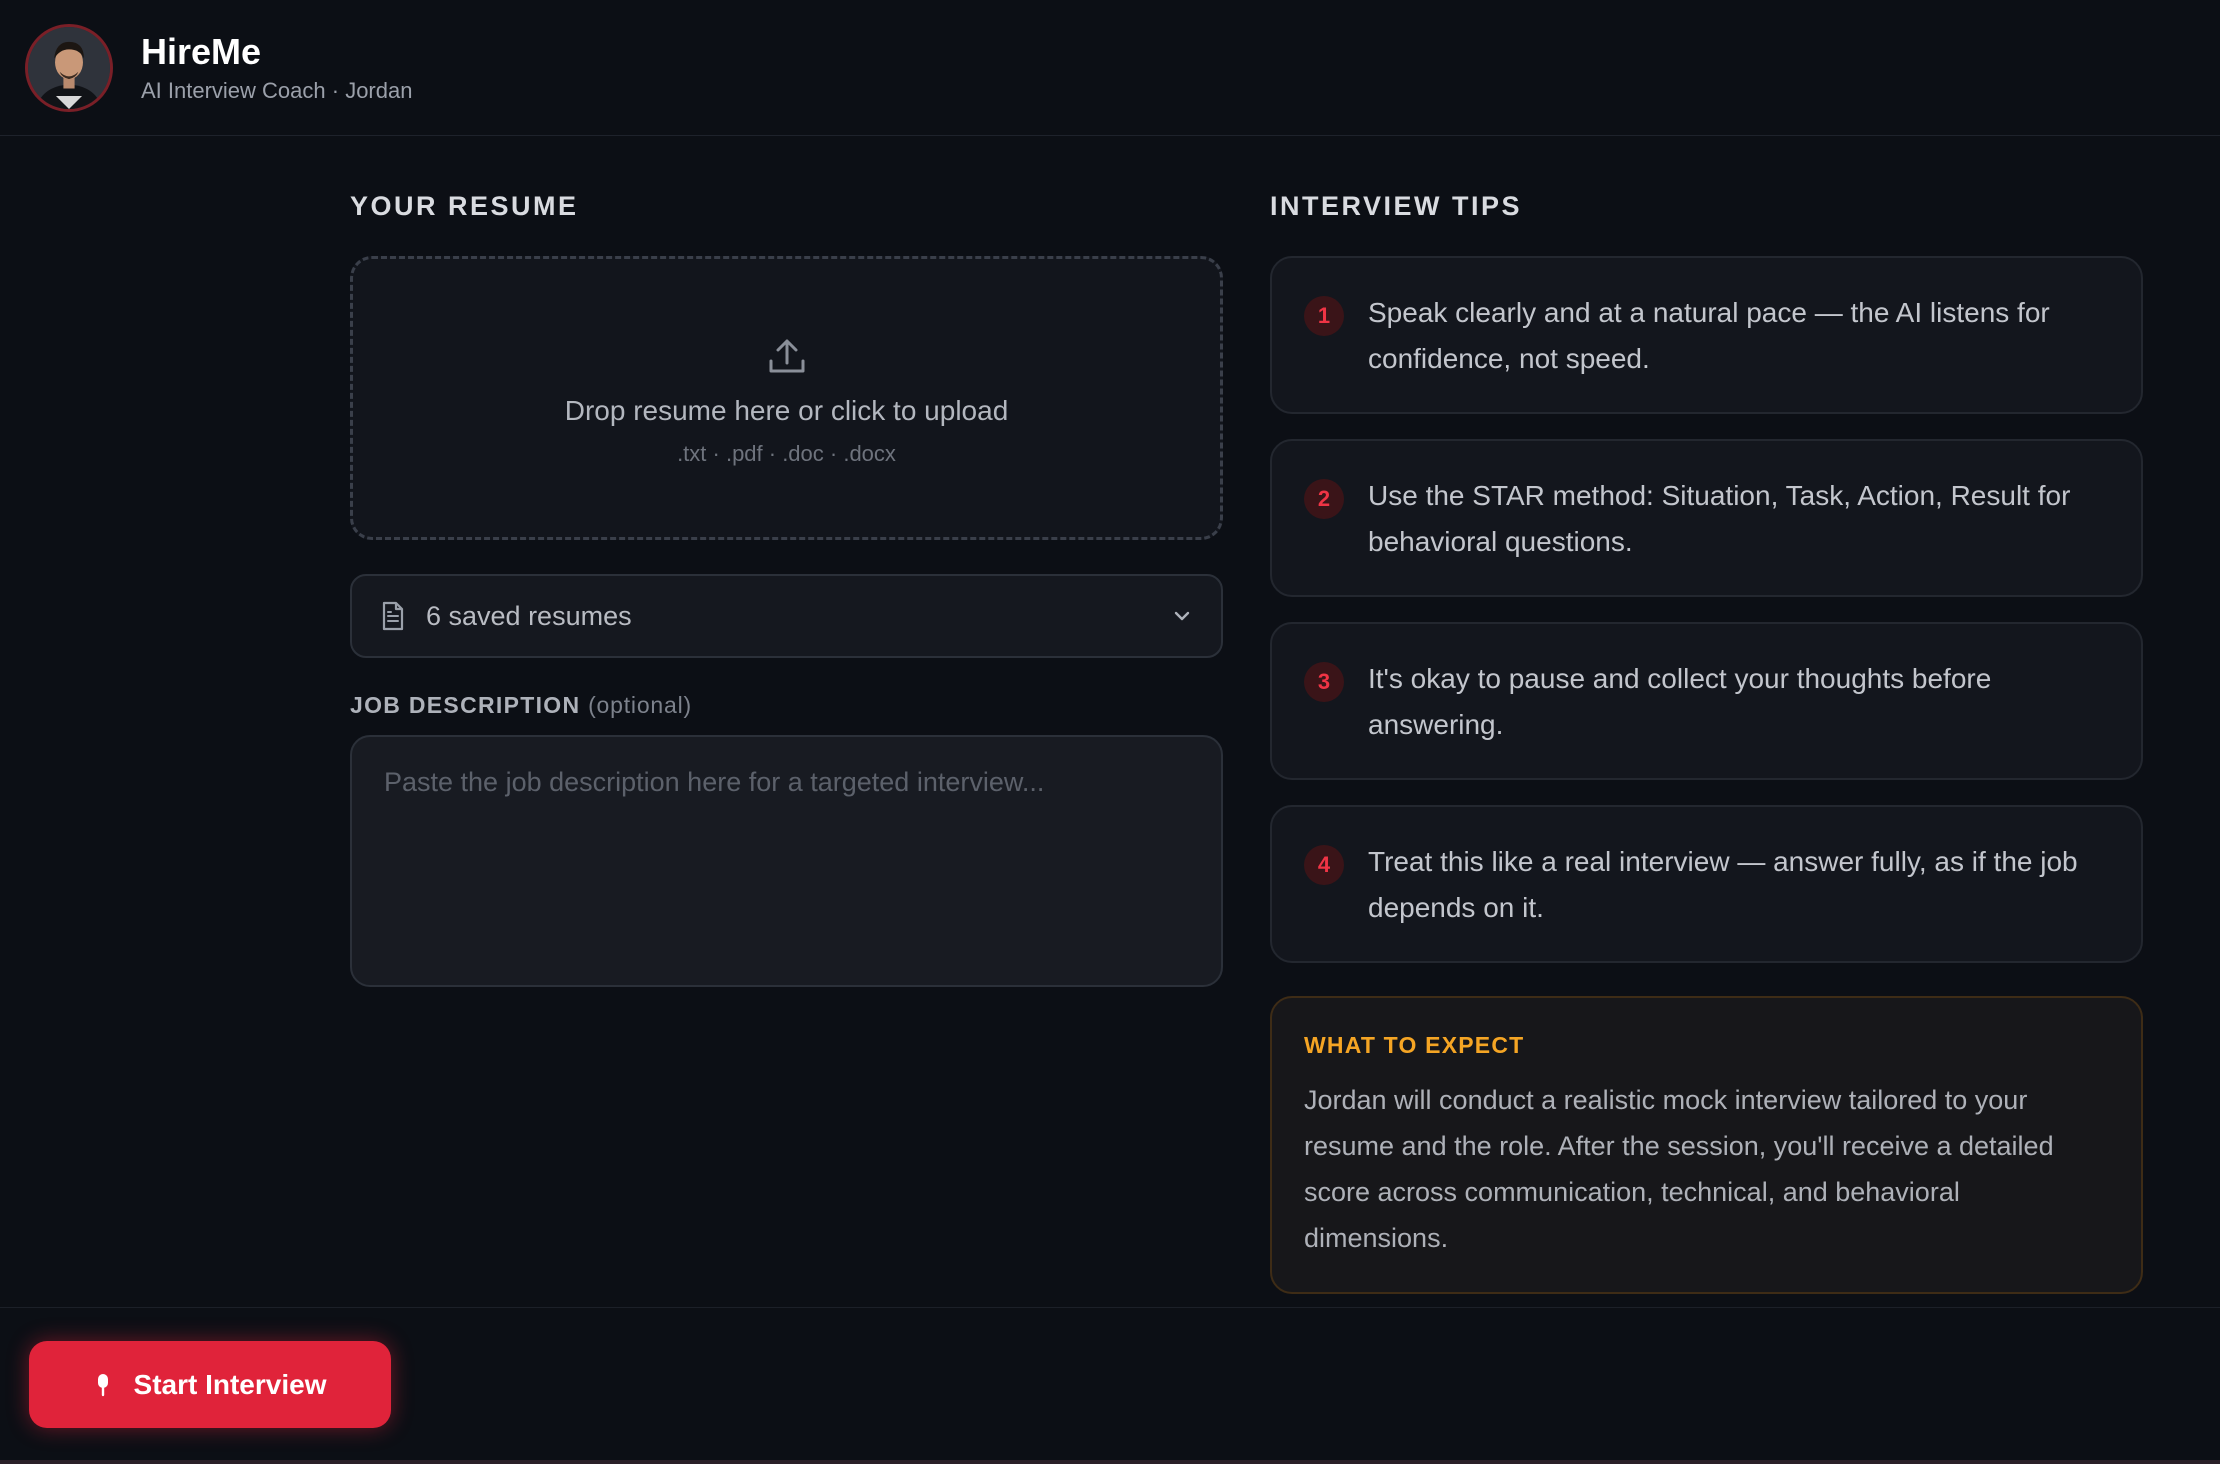 The image size is (2220, 1464). I want to click on avatar-image, so click(69, 67).